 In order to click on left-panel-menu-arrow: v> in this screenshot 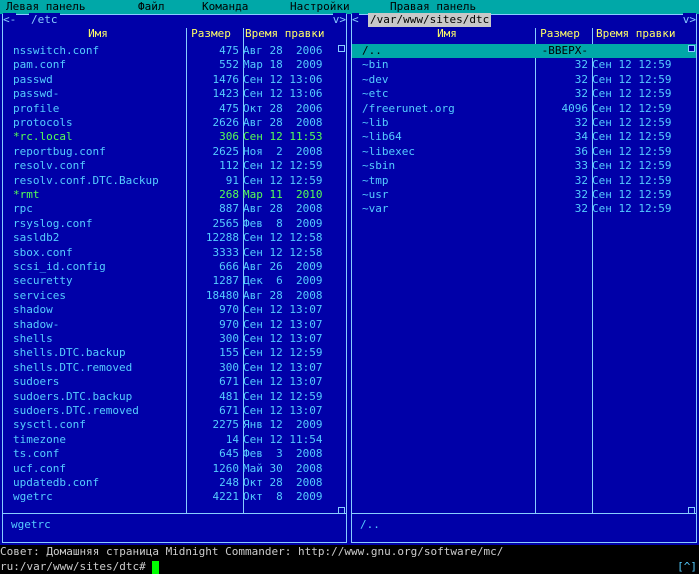, I will do `click(339, 20)`.